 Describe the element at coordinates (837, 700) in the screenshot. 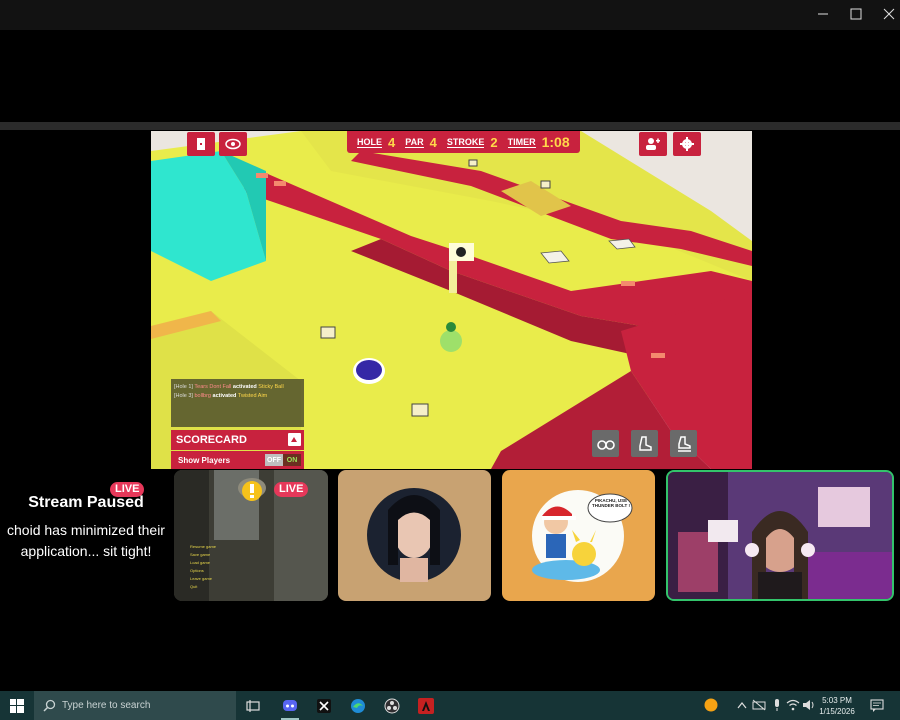

I see `clock-time: 5:03 PM` at that location.